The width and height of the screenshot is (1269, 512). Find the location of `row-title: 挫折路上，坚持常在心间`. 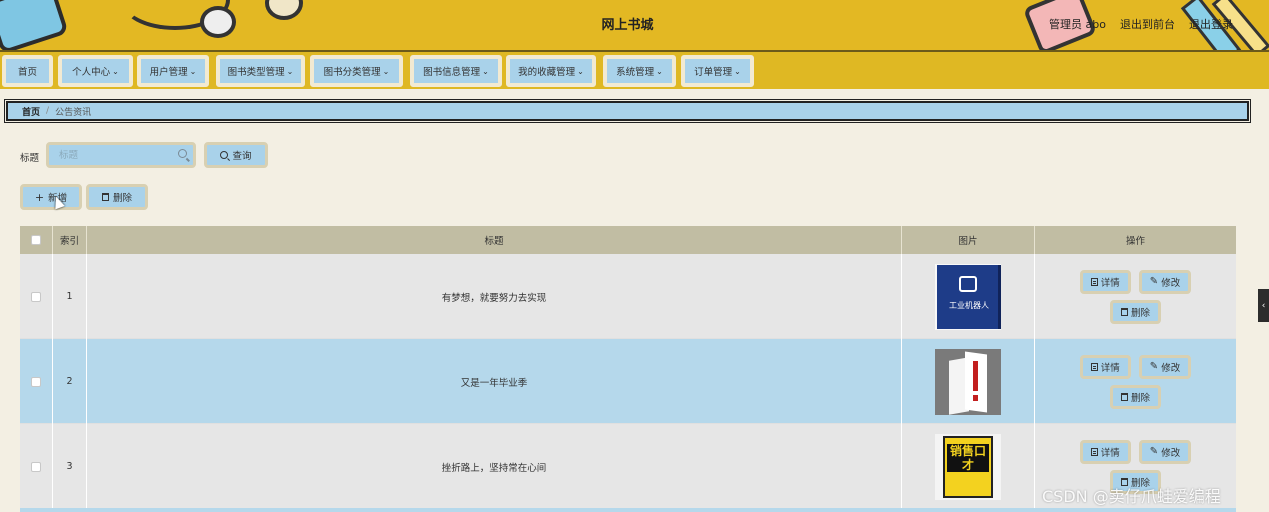

row-title: 挫折路上，坚持常在心间 is located at coordinates (494, 466).